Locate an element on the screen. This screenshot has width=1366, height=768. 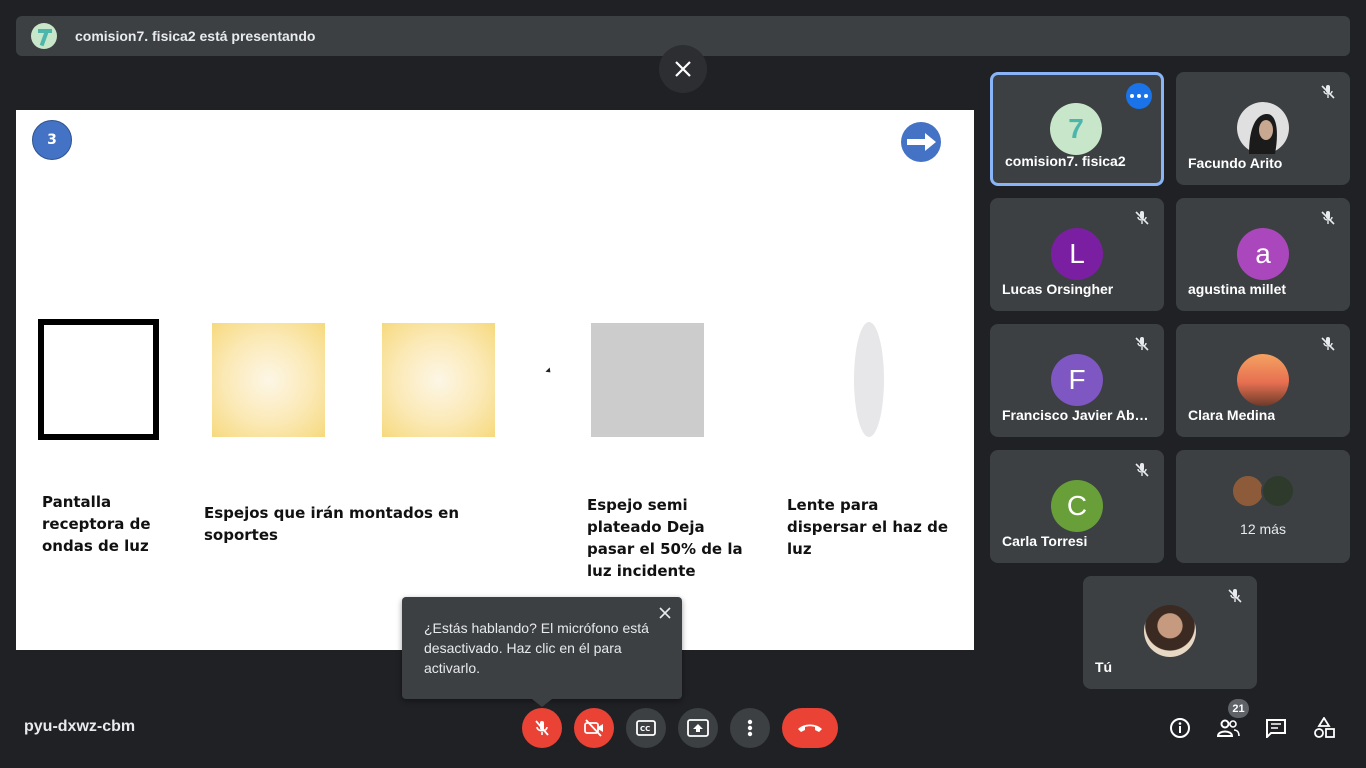
participant-tile: L Lucas Orsingher is located at coordinates (1077, 254).